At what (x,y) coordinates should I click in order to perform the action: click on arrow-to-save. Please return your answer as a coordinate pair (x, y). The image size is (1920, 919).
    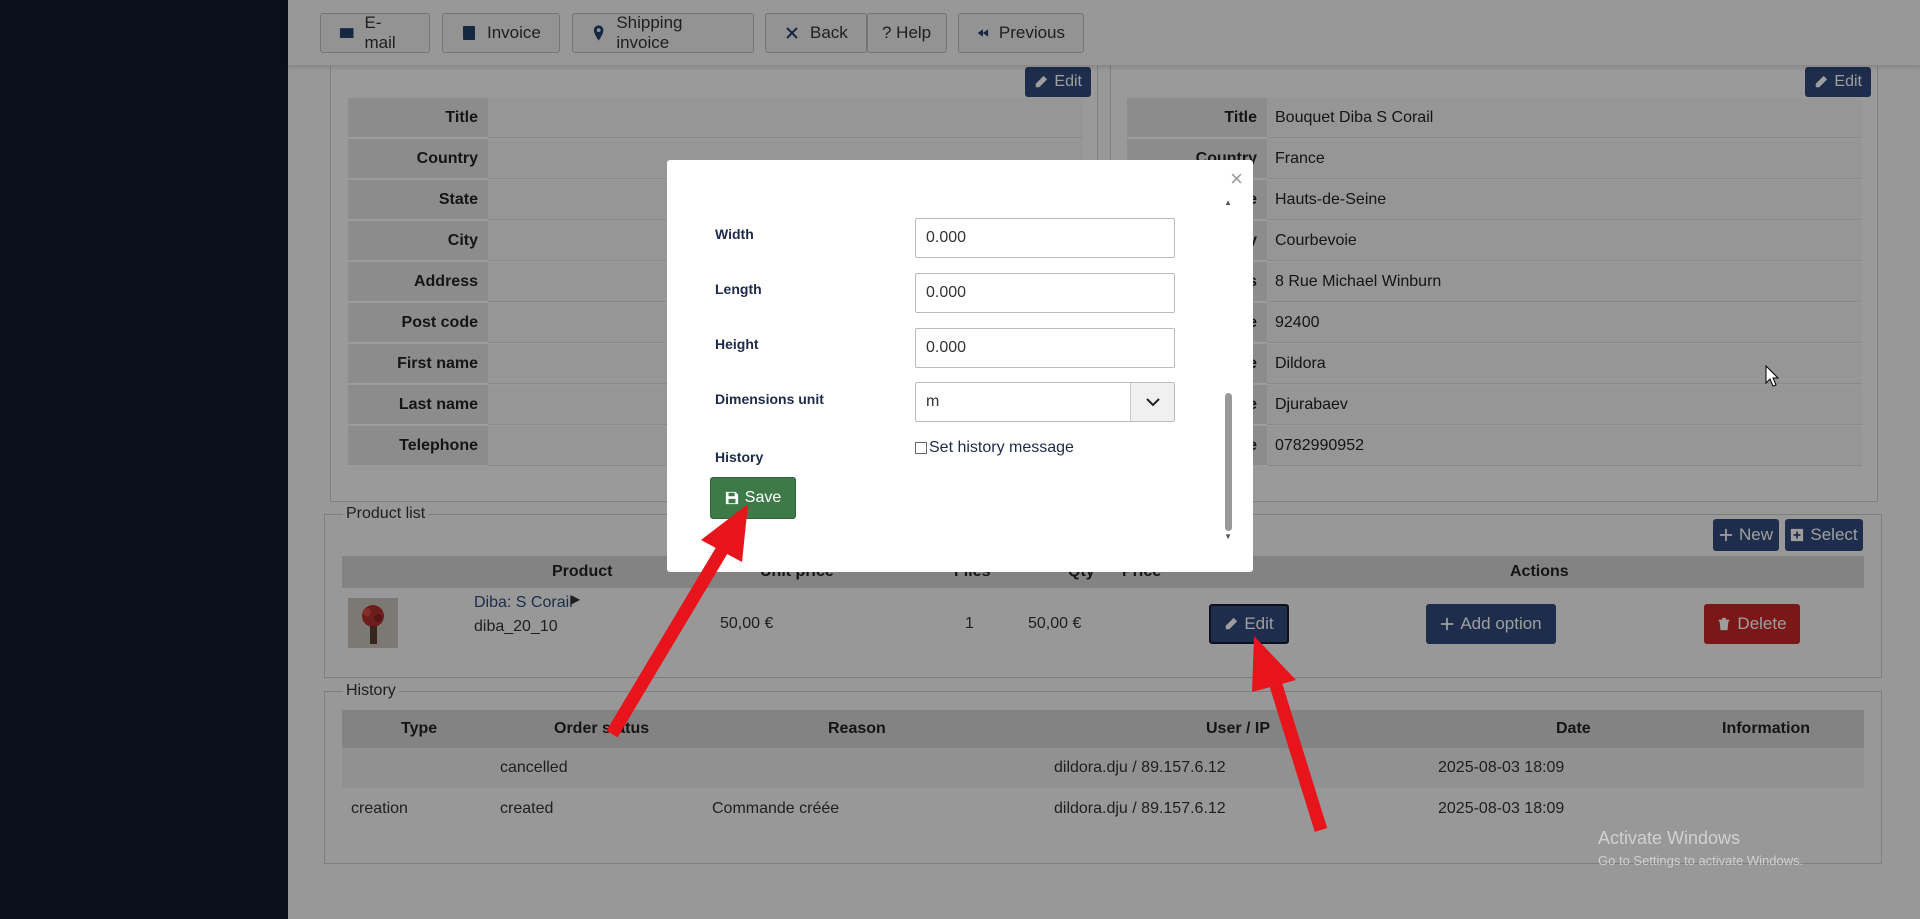
    Looking at the image, I should click on (677, 621).